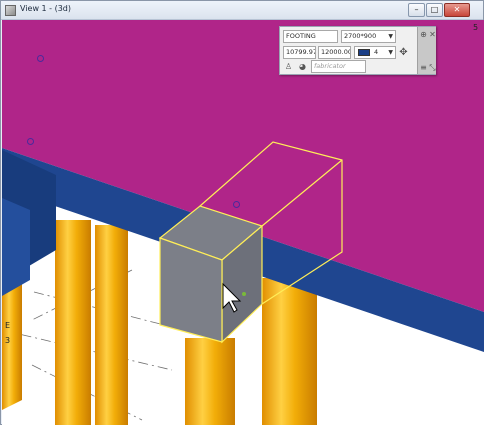 This screenshot has width=484, height=425. Describe the element at coordinates (476, 27) in the screenshot. I see `grid-label: 5` at that location.